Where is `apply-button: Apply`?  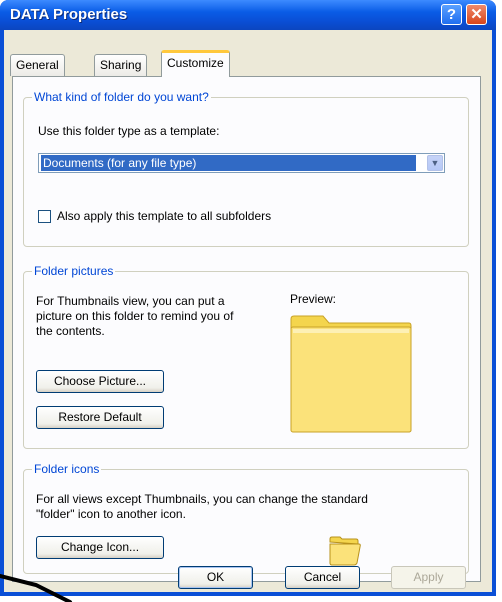 apply-button: Apply is located at coordinates (428, 577).